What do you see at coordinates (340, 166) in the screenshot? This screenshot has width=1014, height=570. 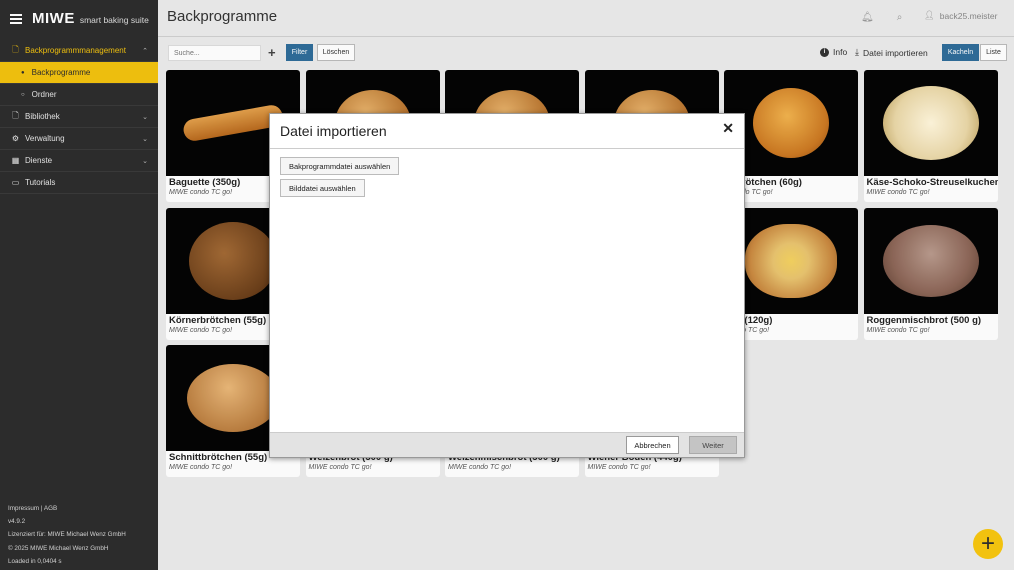 I see `select-program-file-button: Bakprogrammdatei auswählen` at bounding box center [340, 166].